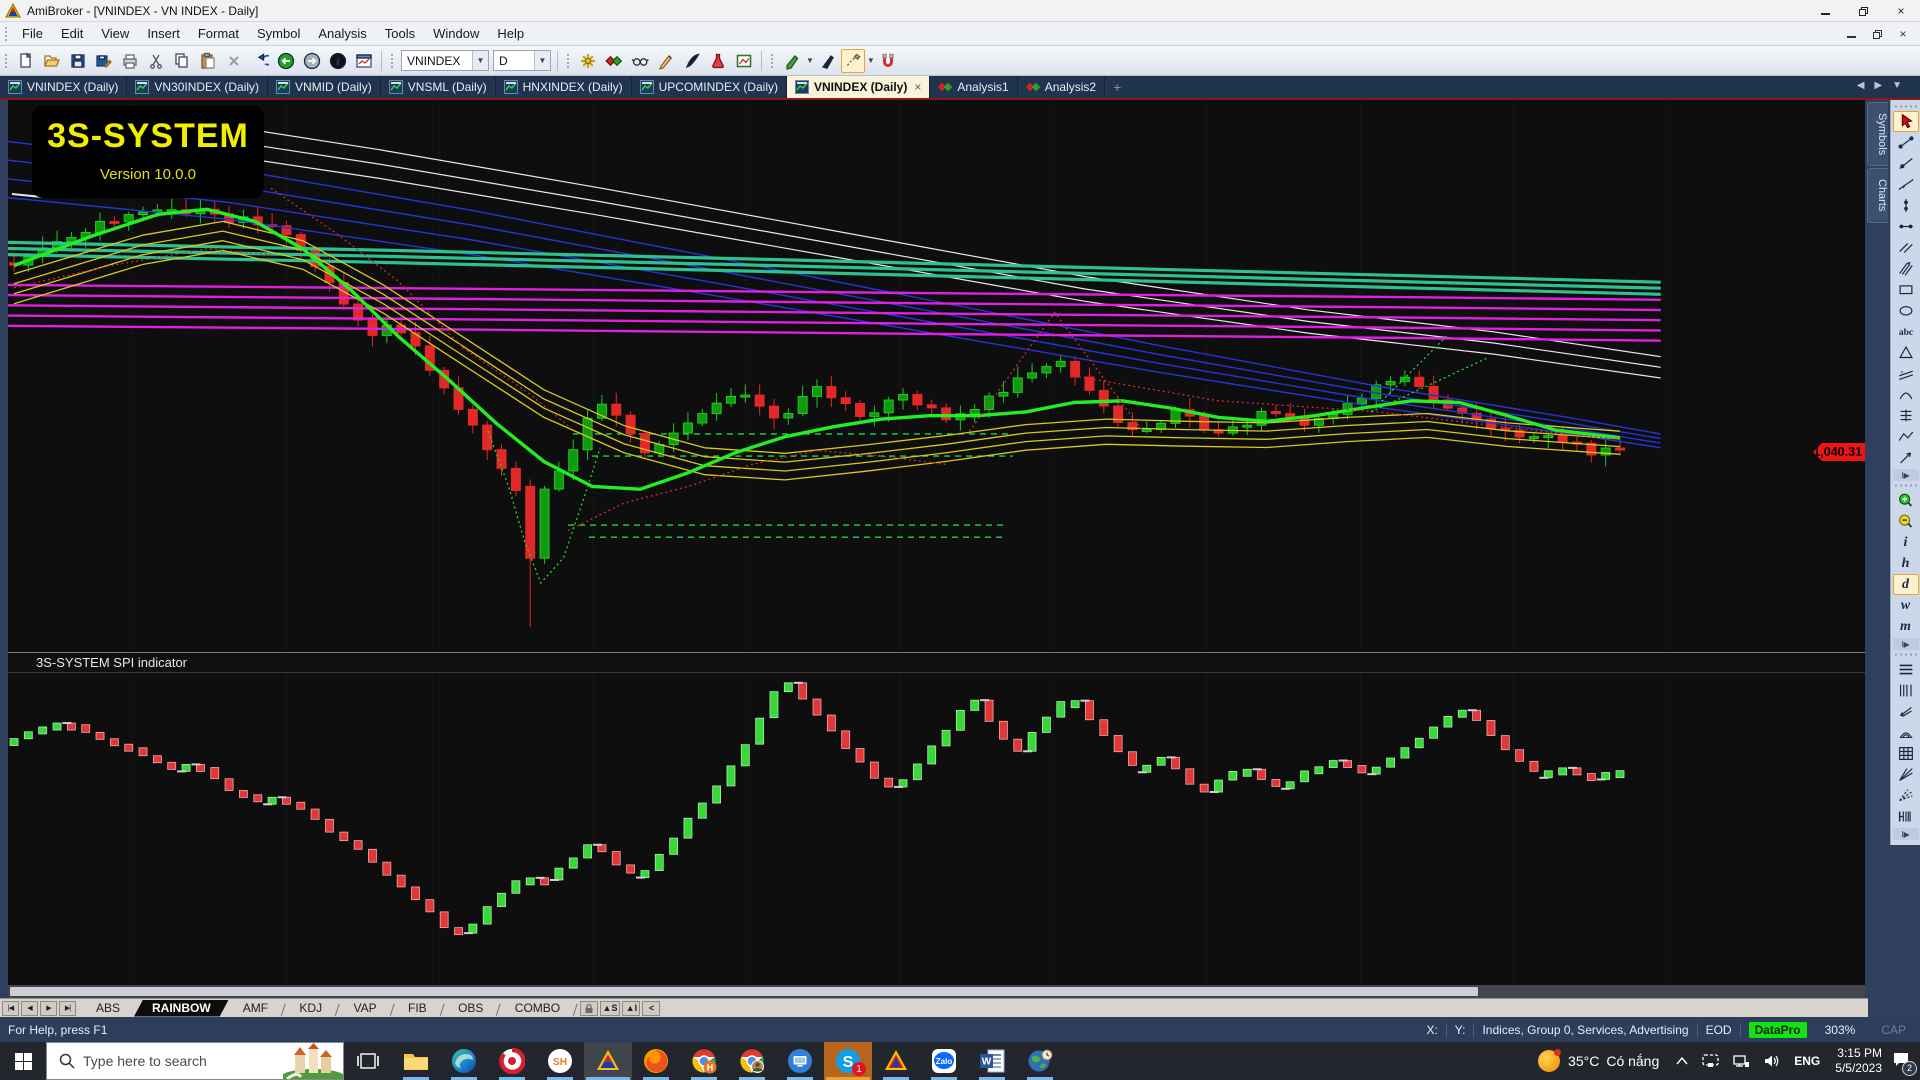  Describe the element at coordinates (1906, 605) in the screenshot. I see `interval-w-button: w` at that location.